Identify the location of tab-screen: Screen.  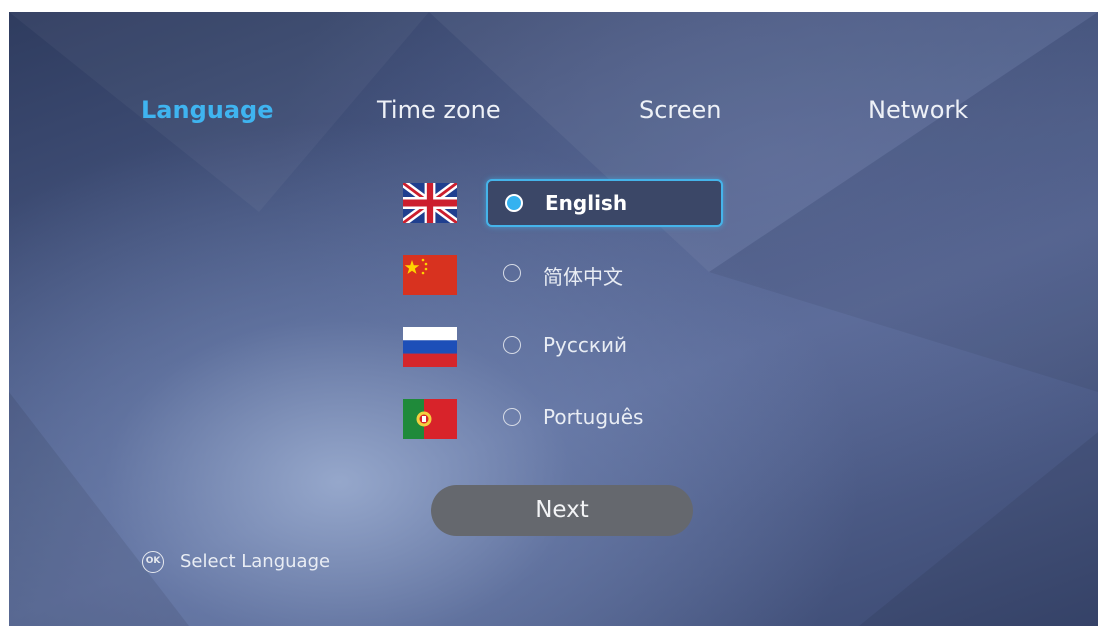
(680, 110).